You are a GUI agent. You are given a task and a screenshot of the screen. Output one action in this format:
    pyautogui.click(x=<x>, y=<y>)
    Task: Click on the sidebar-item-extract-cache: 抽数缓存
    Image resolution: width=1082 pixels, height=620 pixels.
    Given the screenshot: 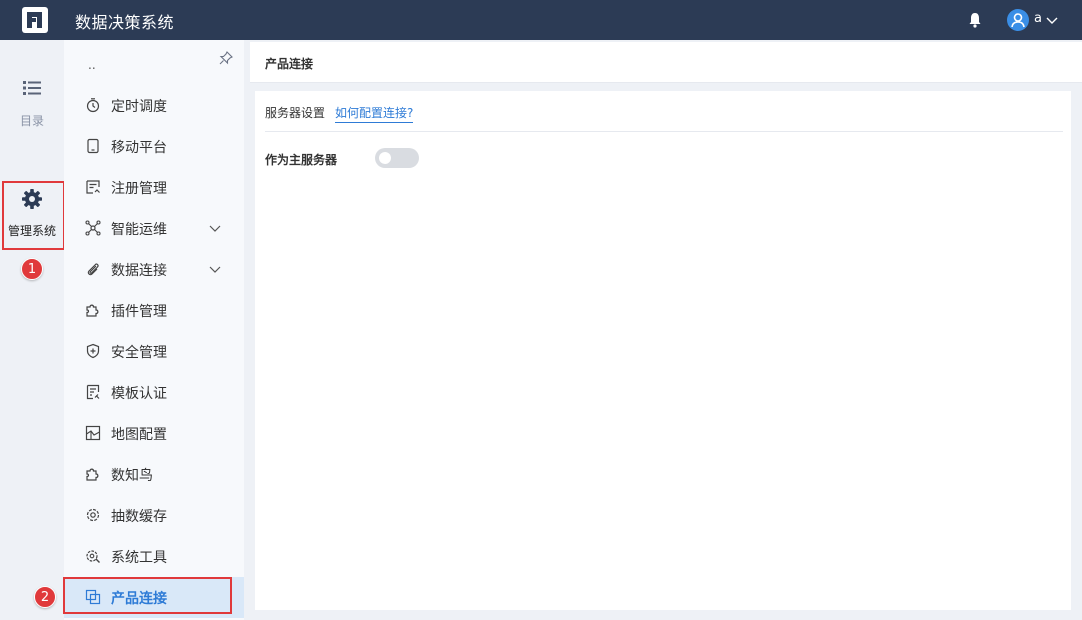 What is the action you would take?
    pyautogui.click(x=154, y=515)
    